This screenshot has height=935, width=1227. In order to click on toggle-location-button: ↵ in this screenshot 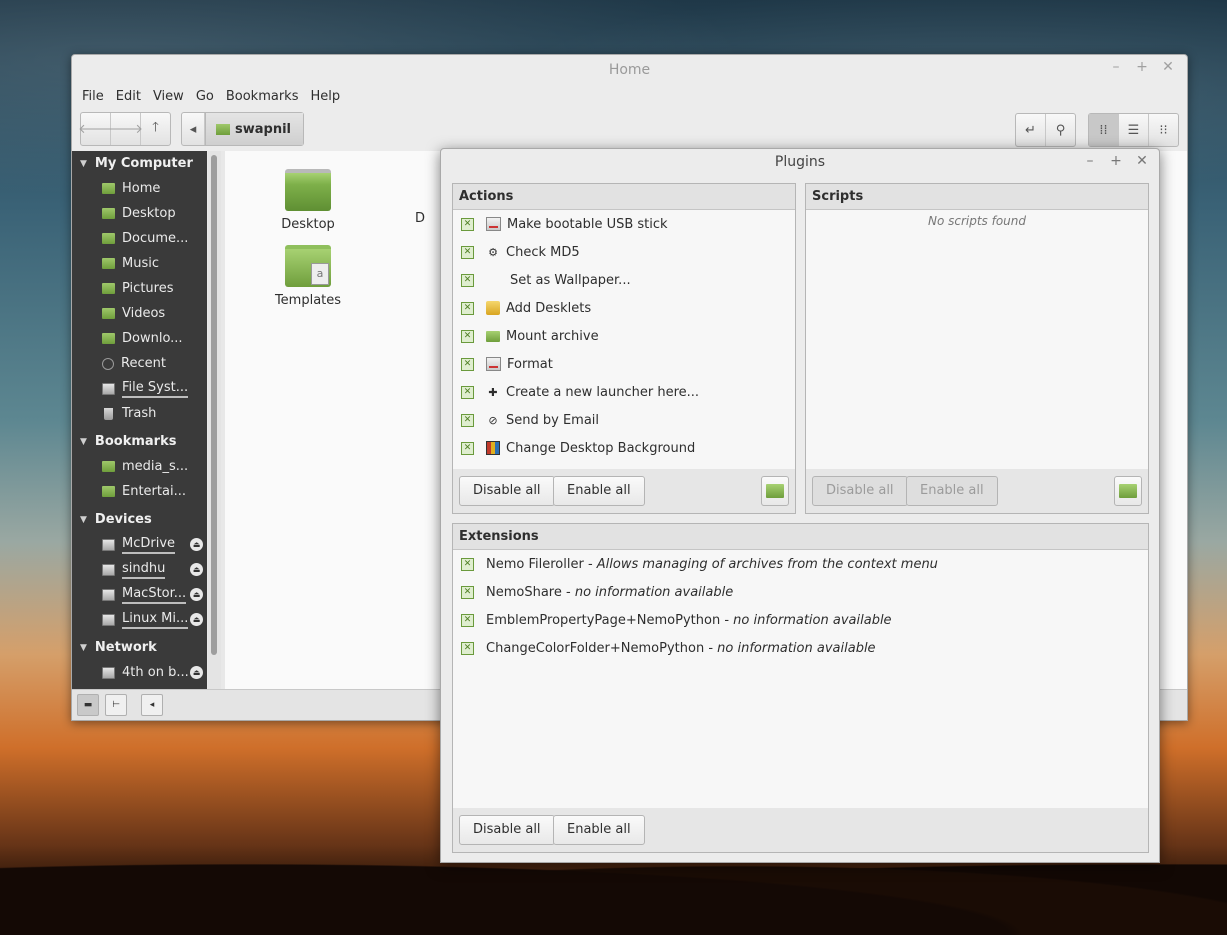, I will do `click(1031, 130)`.